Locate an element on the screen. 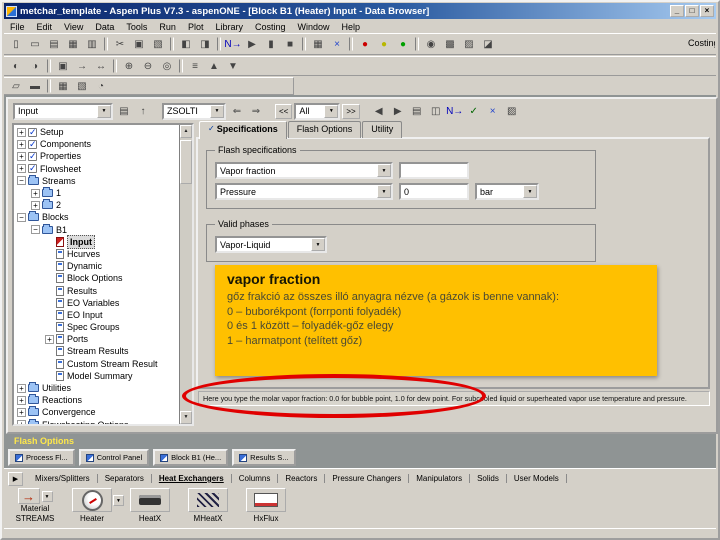 This screenshot has width=720, height=540. grid-toggle-icon: ▦ is located at coordinates (63, 86).